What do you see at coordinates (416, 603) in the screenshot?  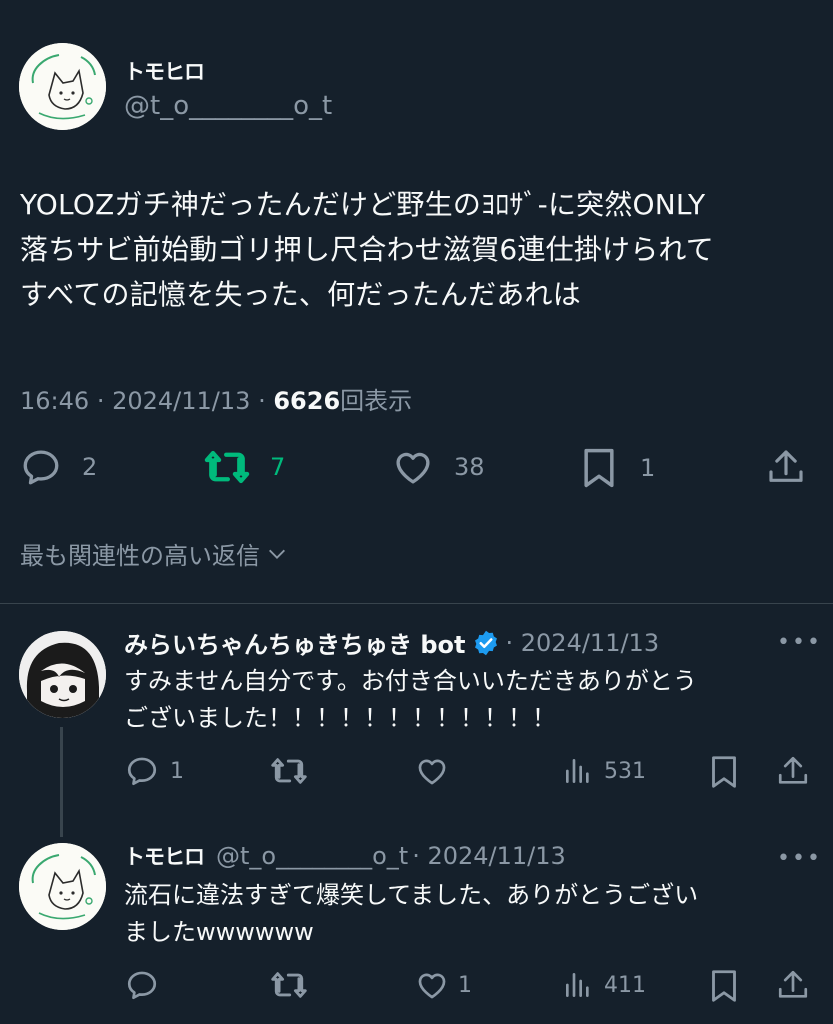 I see `divider` at bounding box center [416, 603].